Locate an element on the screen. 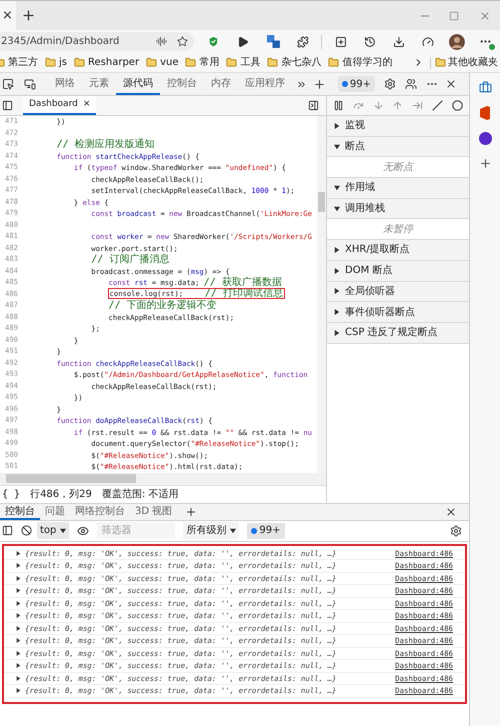 This screenshot has height=726, width=500. bookmark-folder: Resharper is located at coordinates (107, 62).